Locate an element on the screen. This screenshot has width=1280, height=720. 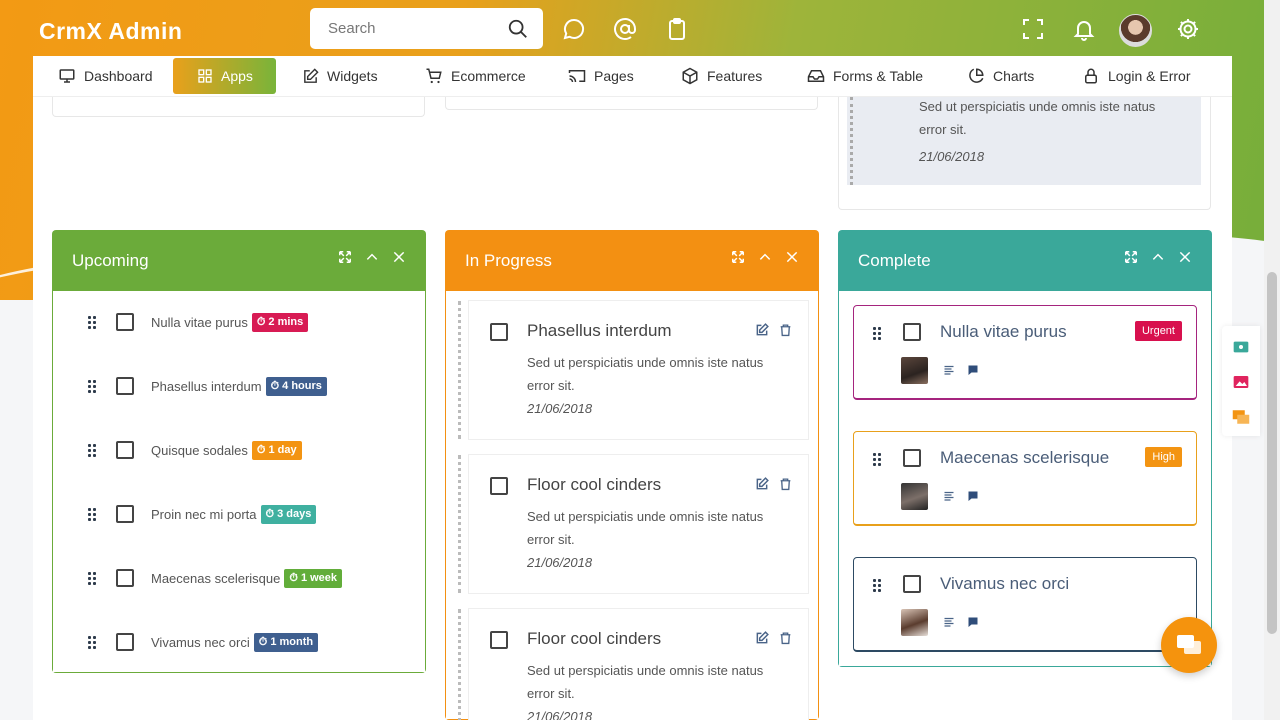
priority-tag: Urgent is located at coordinates (1158, 331).